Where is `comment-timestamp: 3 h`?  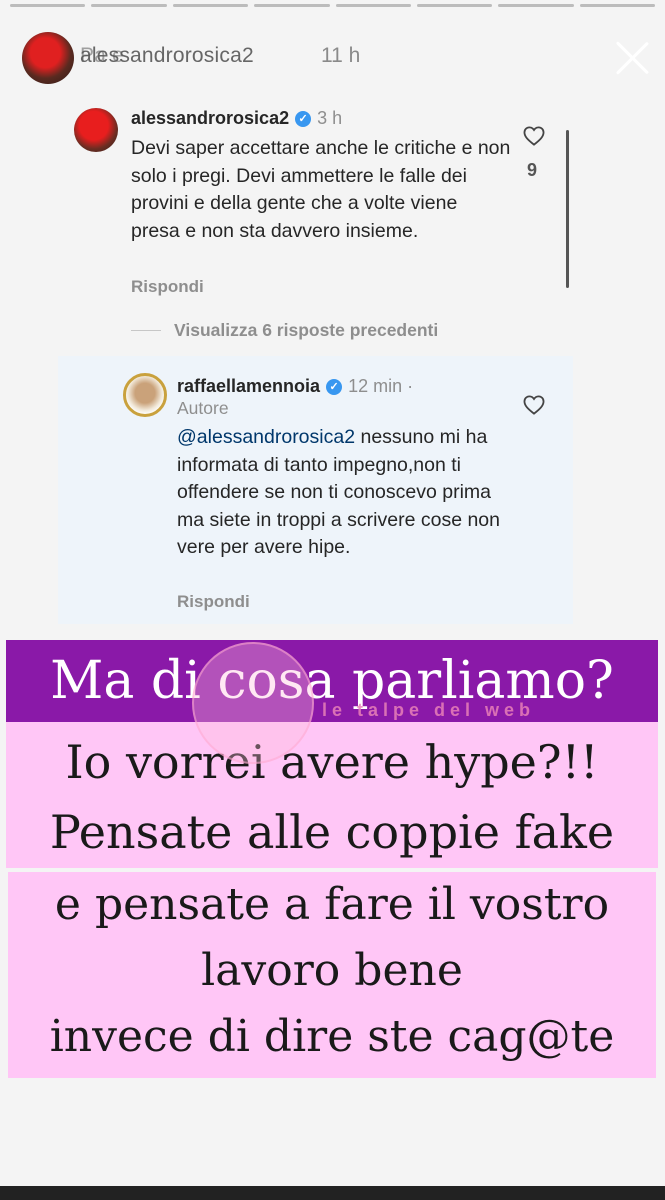 comment-timestamp: 3 h is located at coordinates (330, 118).